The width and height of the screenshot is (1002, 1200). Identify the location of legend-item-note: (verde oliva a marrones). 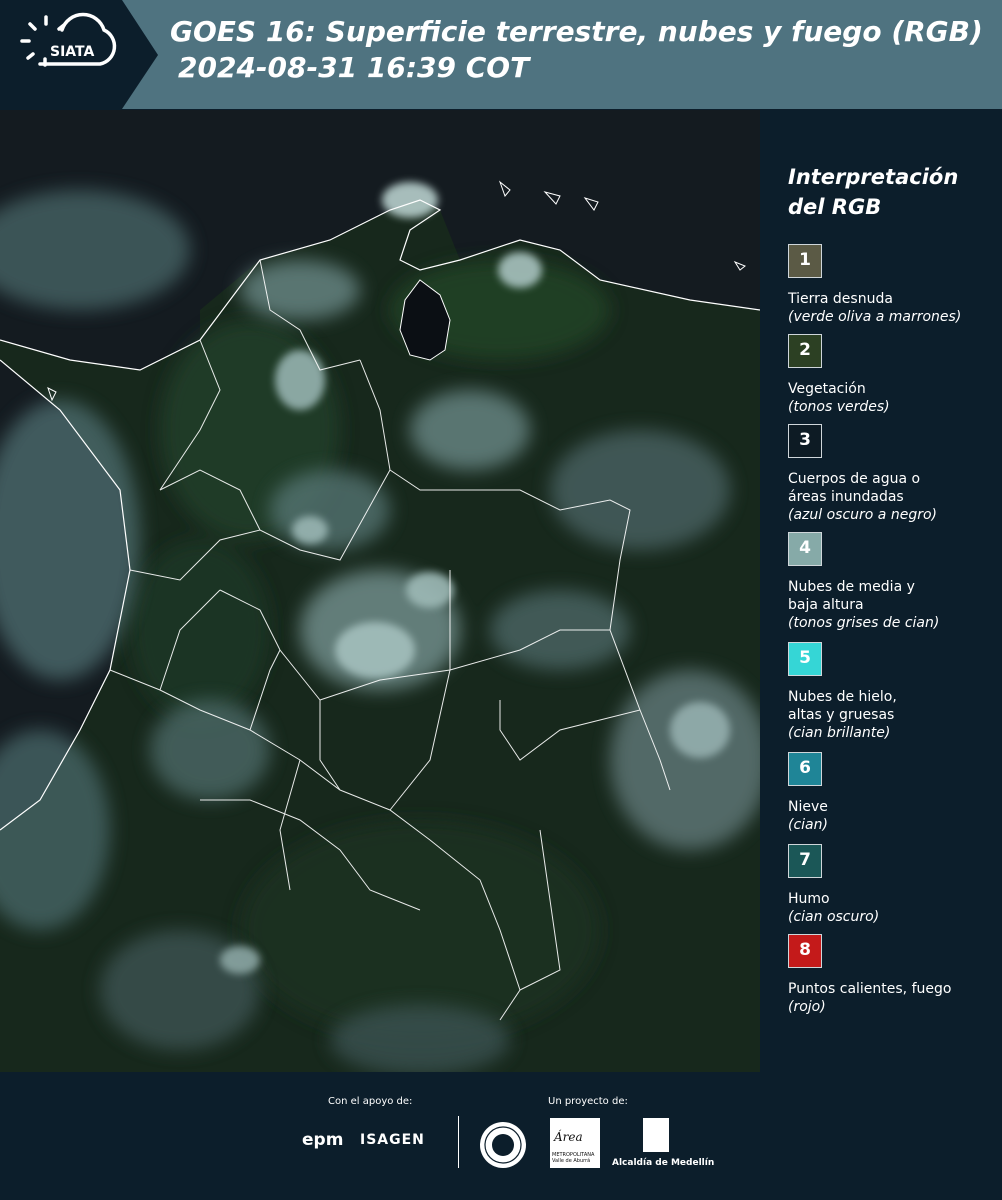
(875, 317).